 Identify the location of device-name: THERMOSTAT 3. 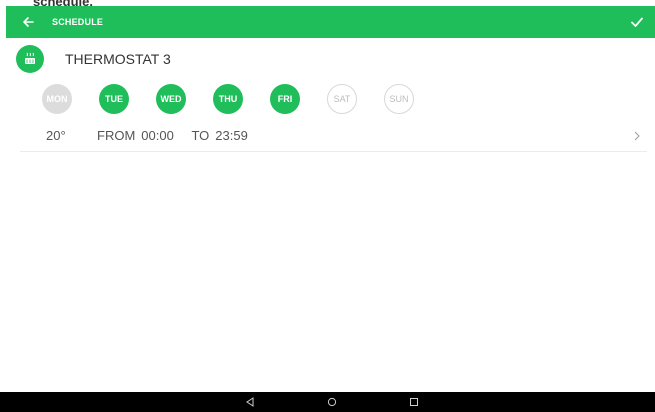
(118, 59).